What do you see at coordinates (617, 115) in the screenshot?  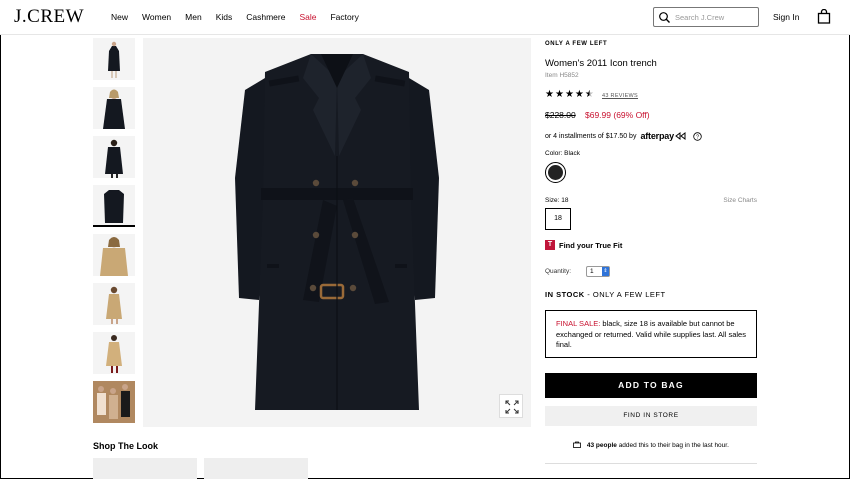 I see `sale-price: $69.99 (69% Off)` at bounding box center [617, 115].